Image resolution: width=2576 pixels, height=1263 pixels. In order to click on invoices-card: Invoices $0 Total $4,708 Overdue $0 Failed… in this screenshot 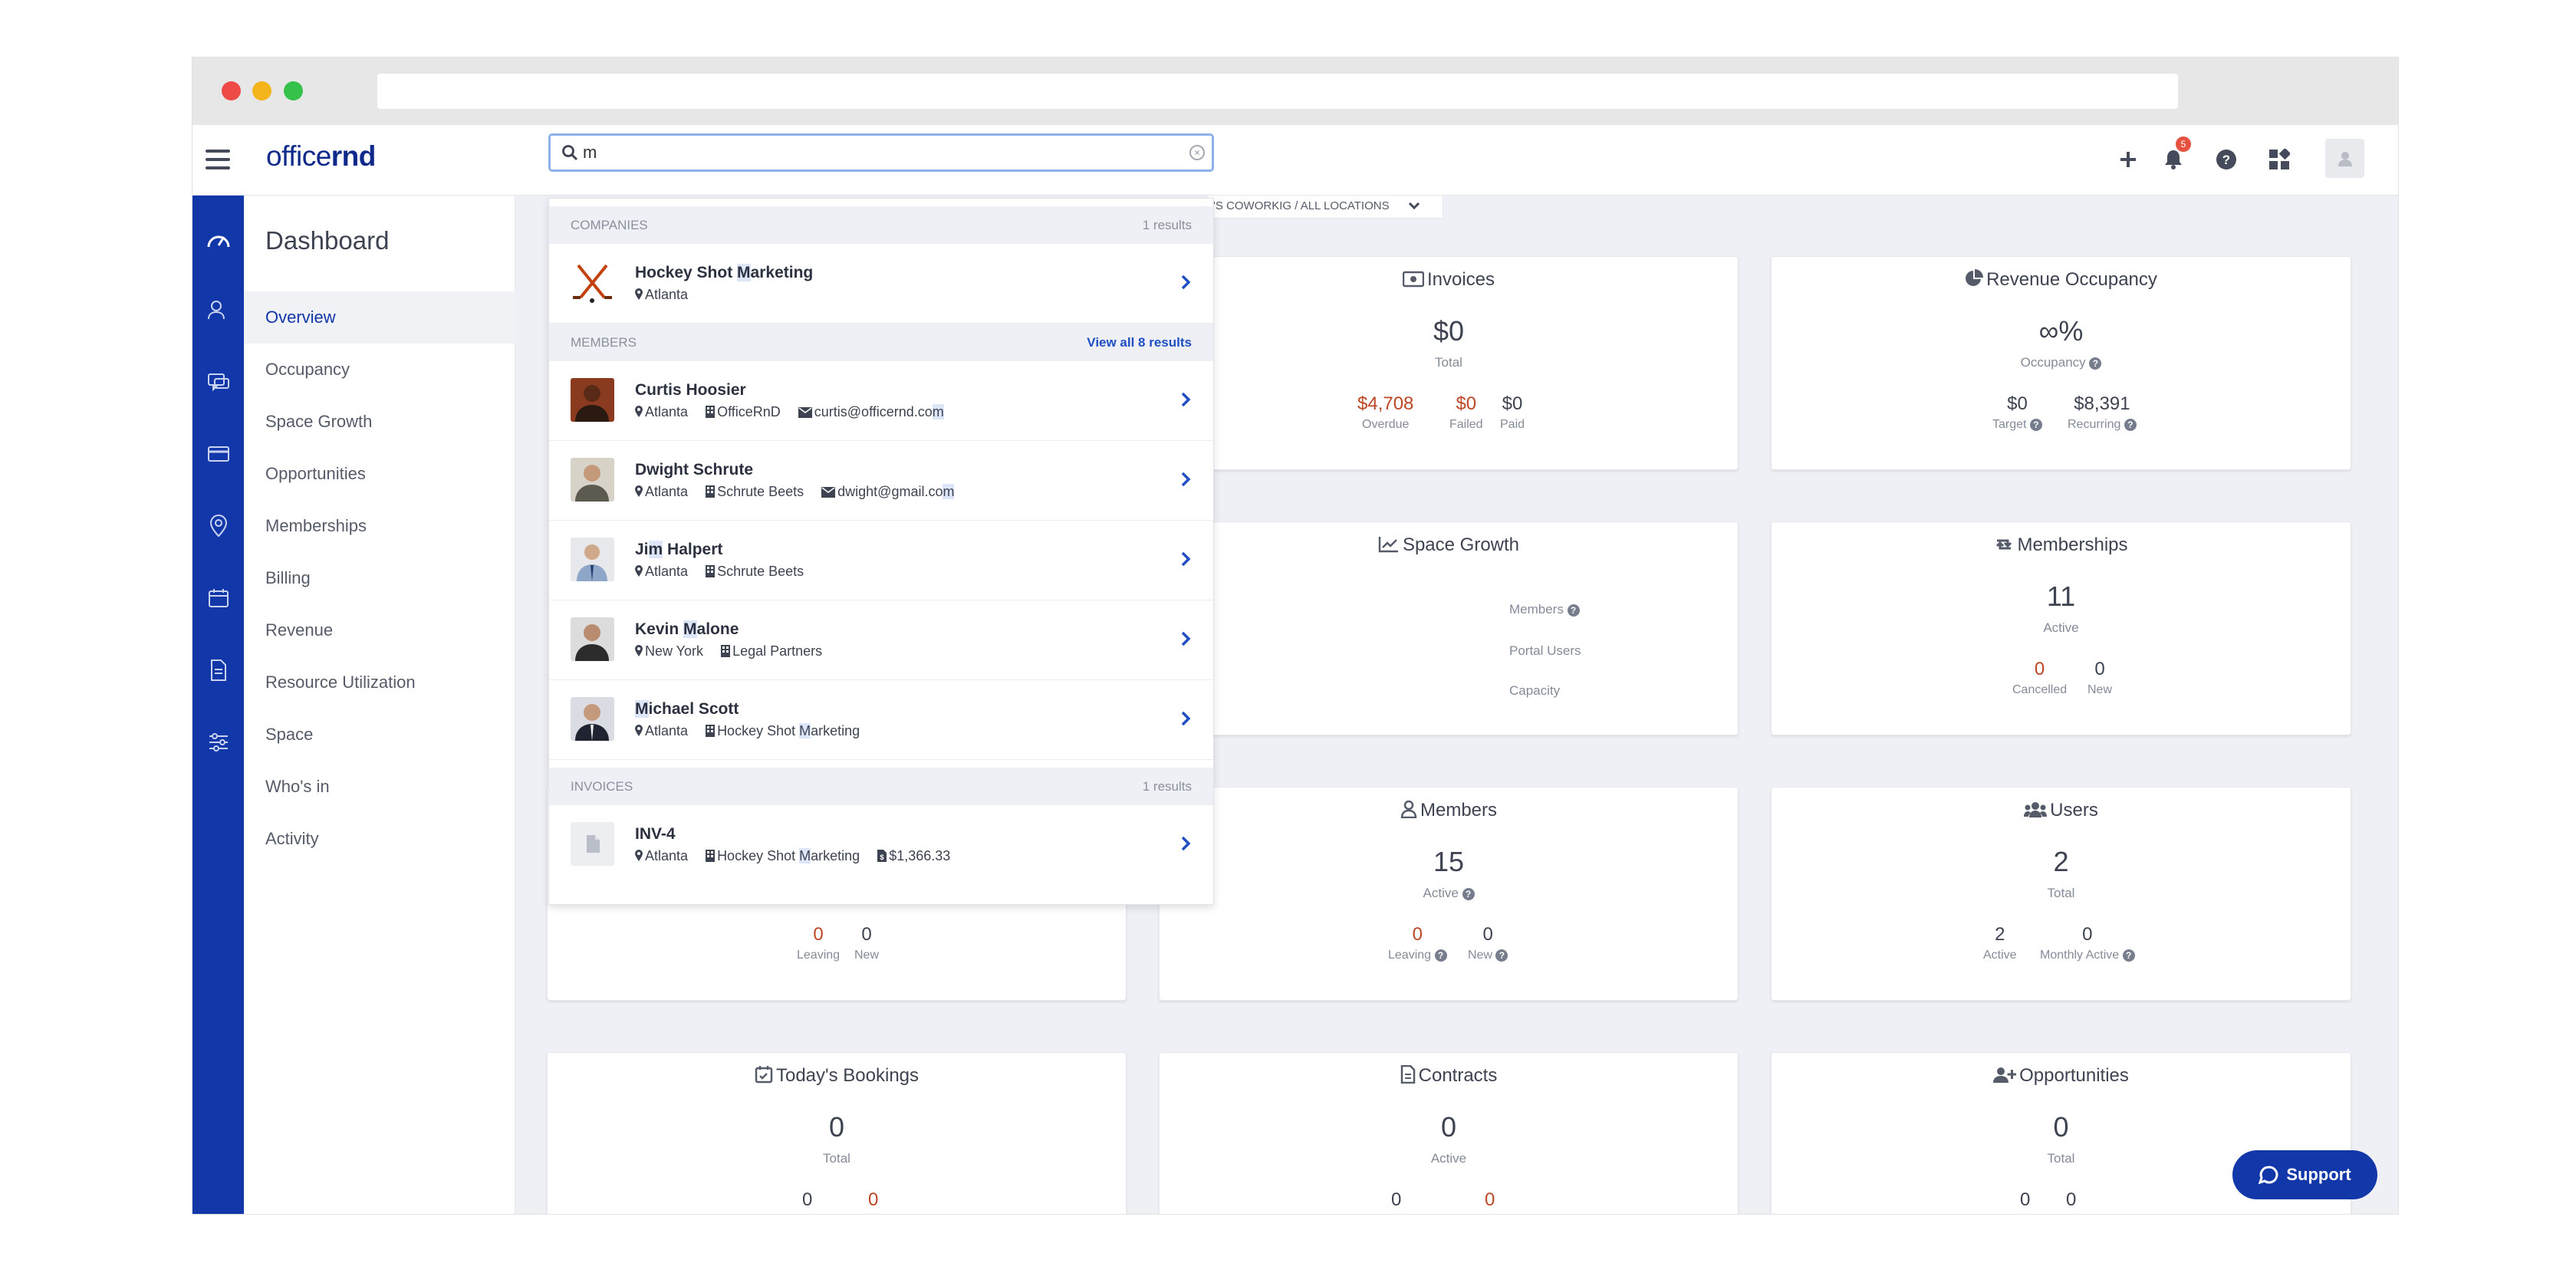, I will do `click(1449, 363)`.